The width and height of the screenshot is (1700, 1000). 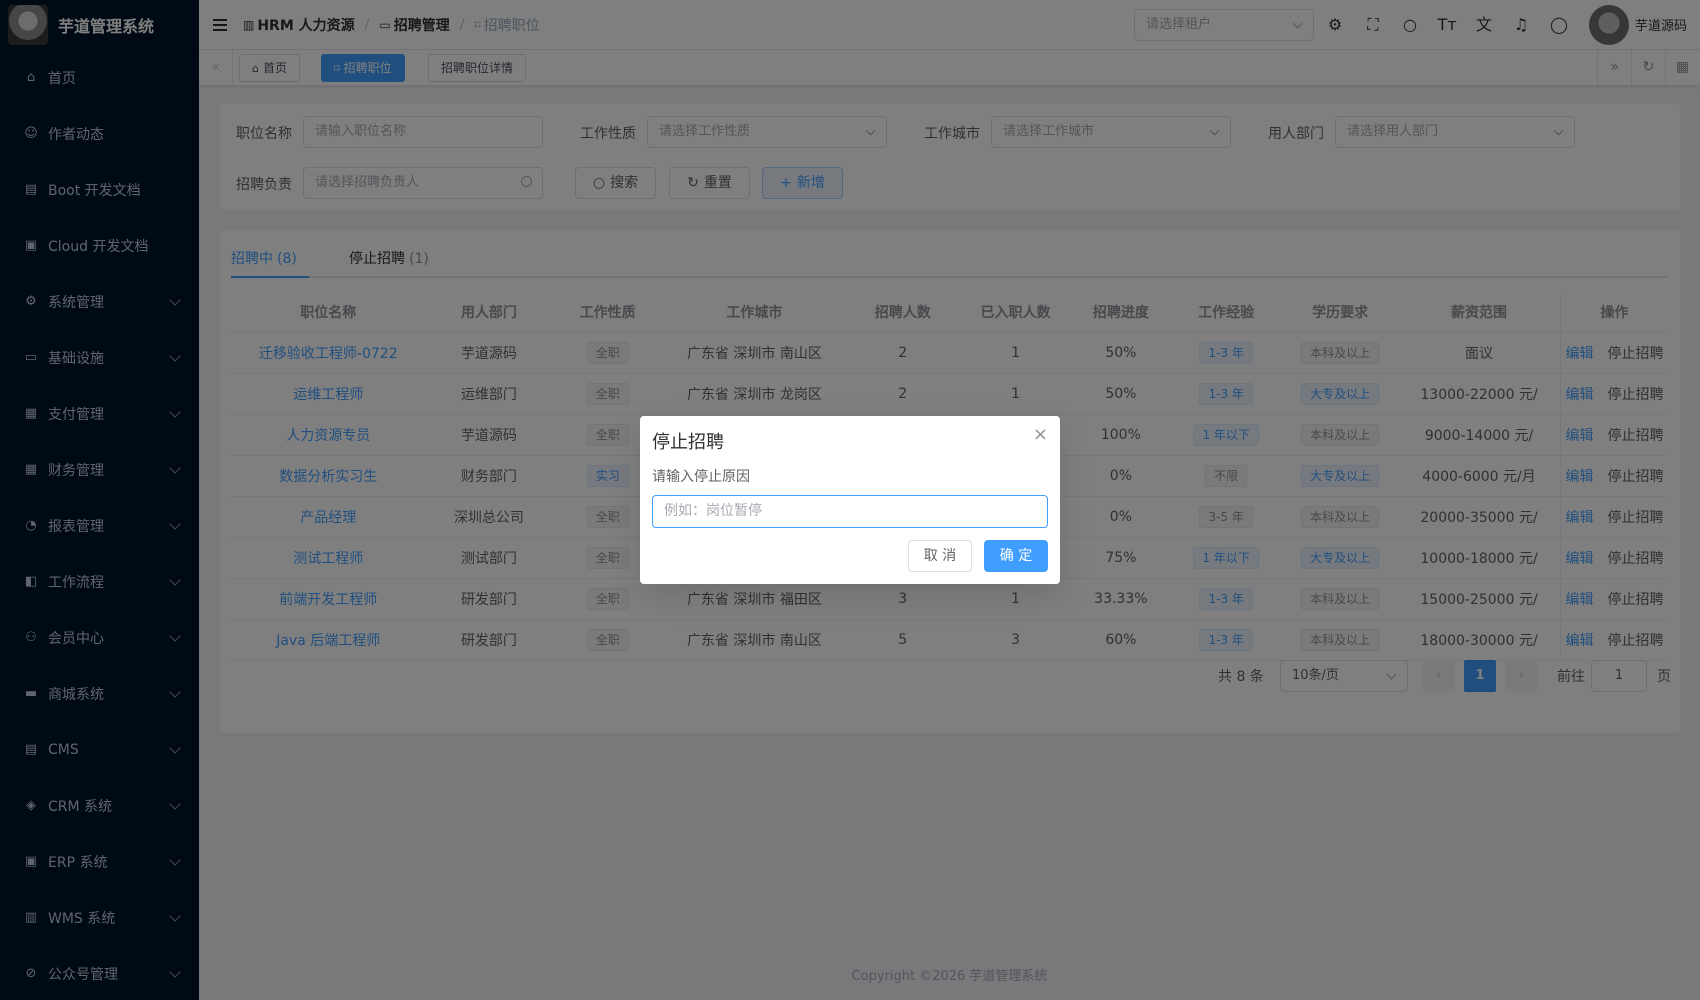 What do you see at coordinates (688, 442) in the screenshot?
I see `dialog-title: 停止招聘` at bounding box center [688, 442].